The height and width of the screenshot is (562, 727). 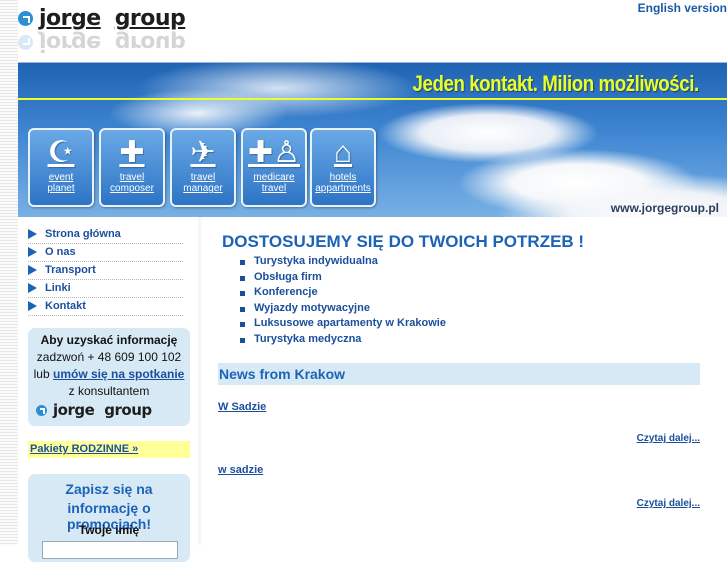 I want to click on tile-travel-composer: ✚ travel composer, so click(x=132, y=167).